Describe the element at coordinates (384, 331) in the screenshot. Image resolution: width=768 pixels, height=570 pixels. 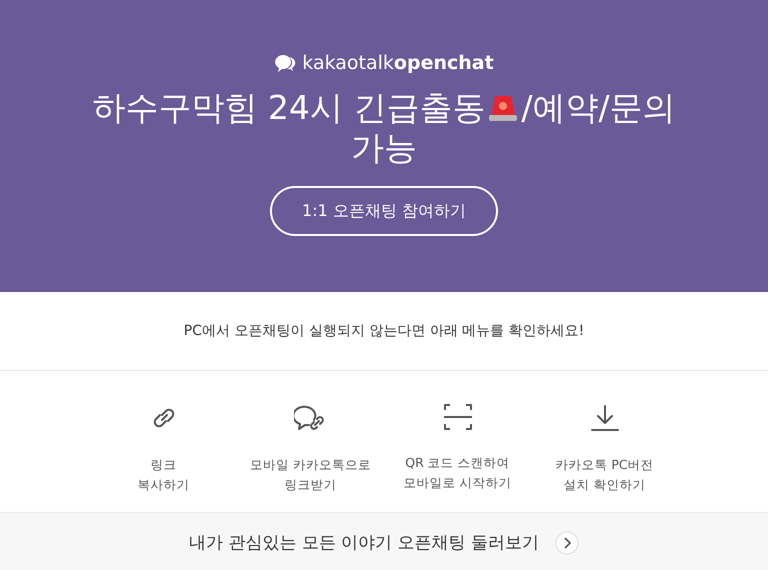
I see `notice-text: PC에서 오픈채팅이 실행되지 않는다면 아래 메뉴를 확인하세요!` at that location.